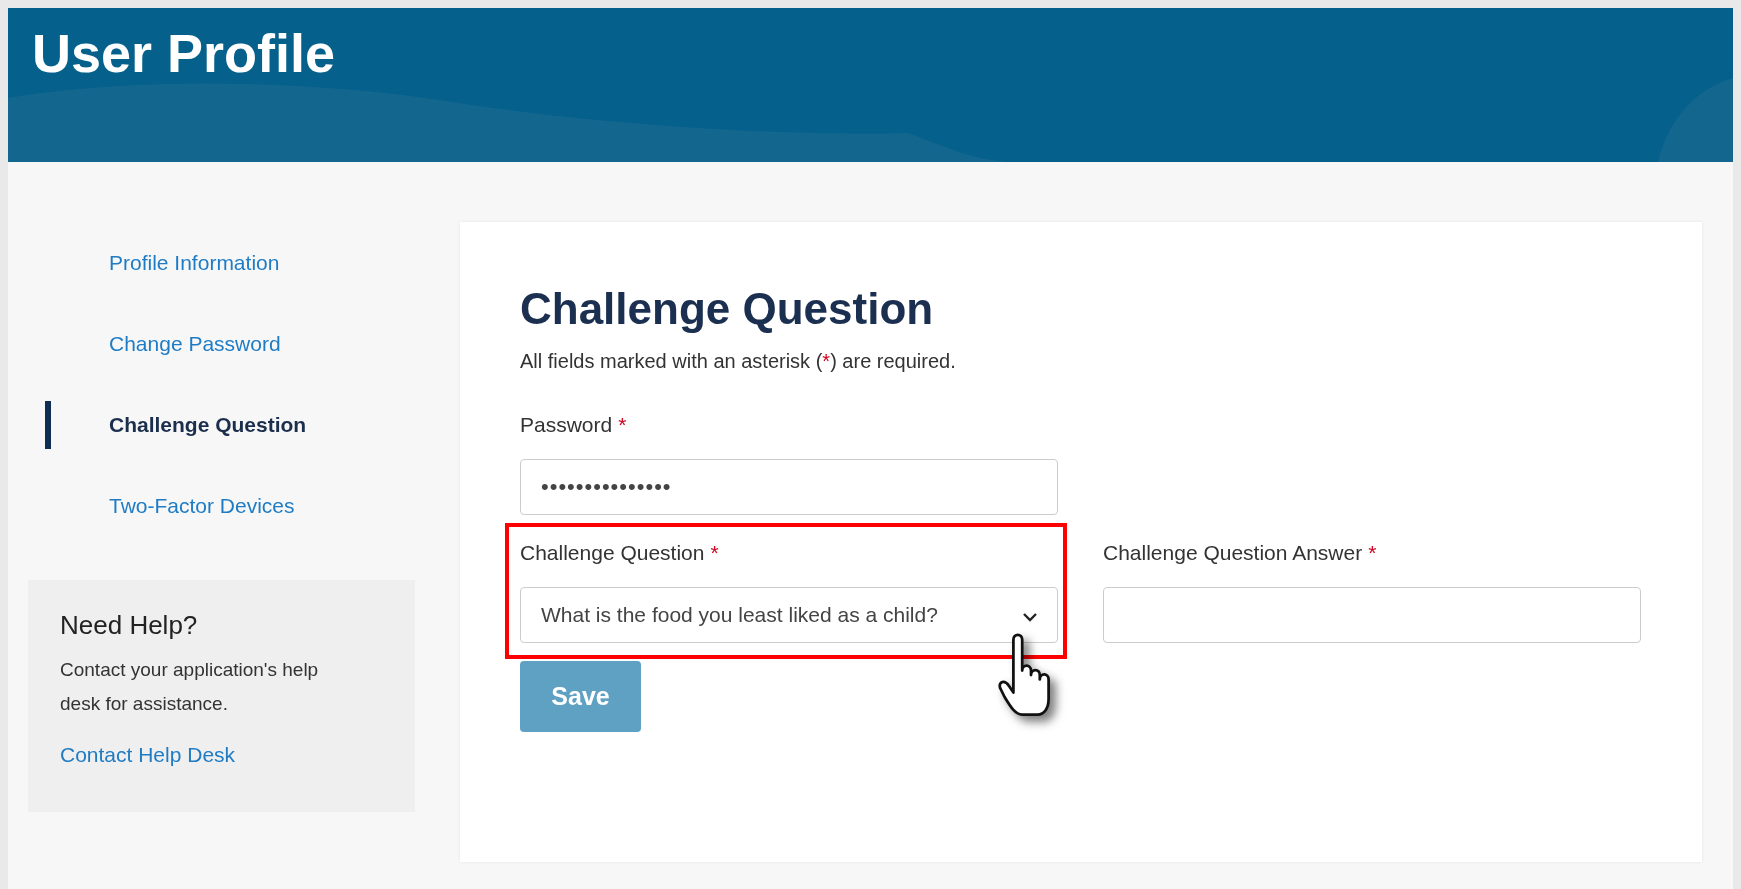 The height and width of the screenshot is (889, 1741). I want to click on help-text: Contact your application's help desk for assistance., so click(190, 687).